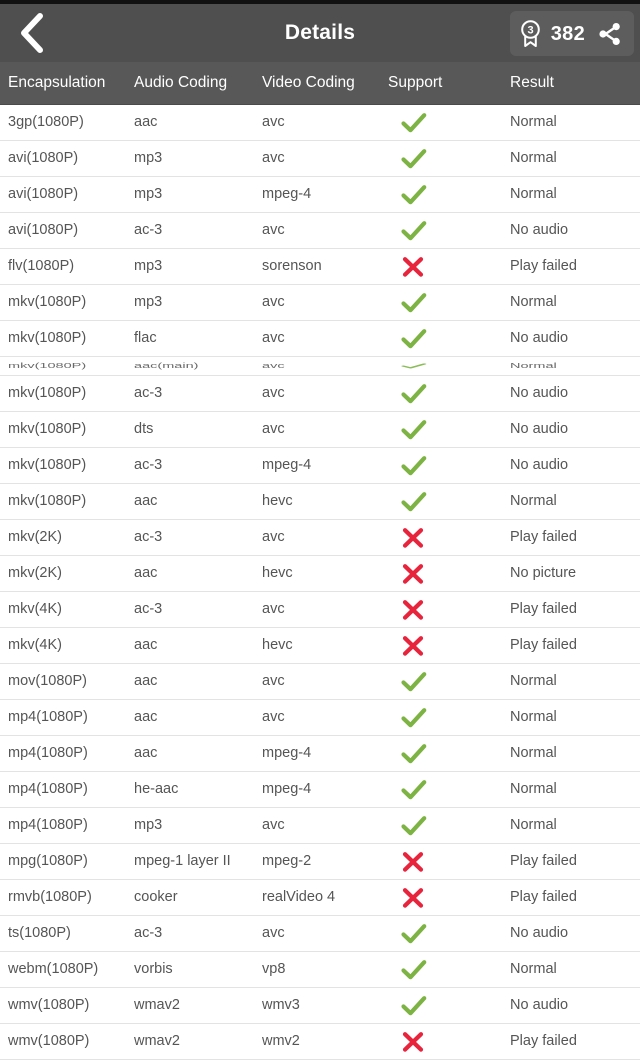  What do you see at coordinates (144, 429) in the screenshot?
I see `cell-audio: dts` at bounding box center [144, 429].